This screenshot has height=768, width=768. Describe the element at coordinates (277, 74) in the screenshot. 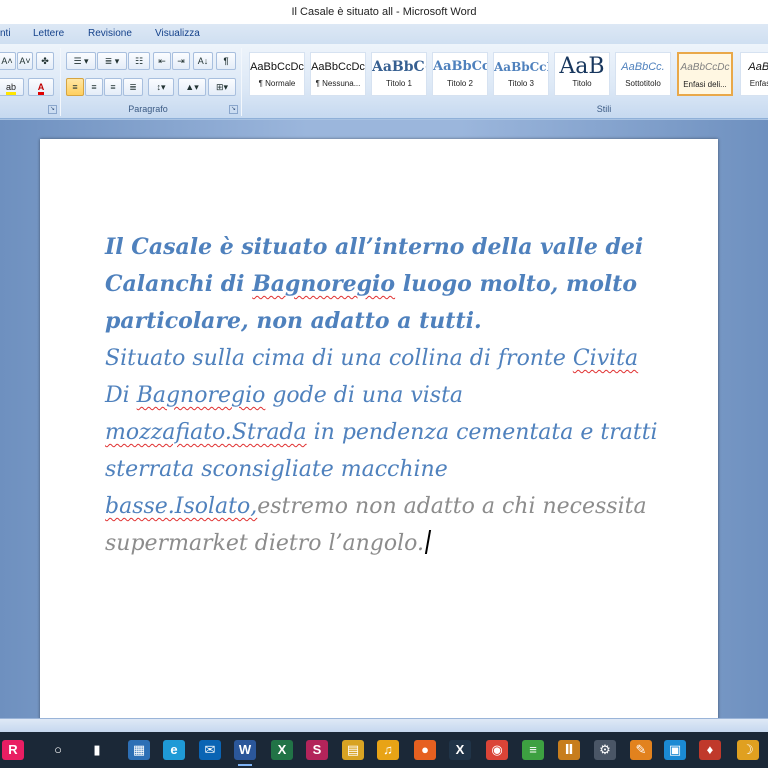

I see `style-normale: AaBbCcDc ¶ Normale` at that location.